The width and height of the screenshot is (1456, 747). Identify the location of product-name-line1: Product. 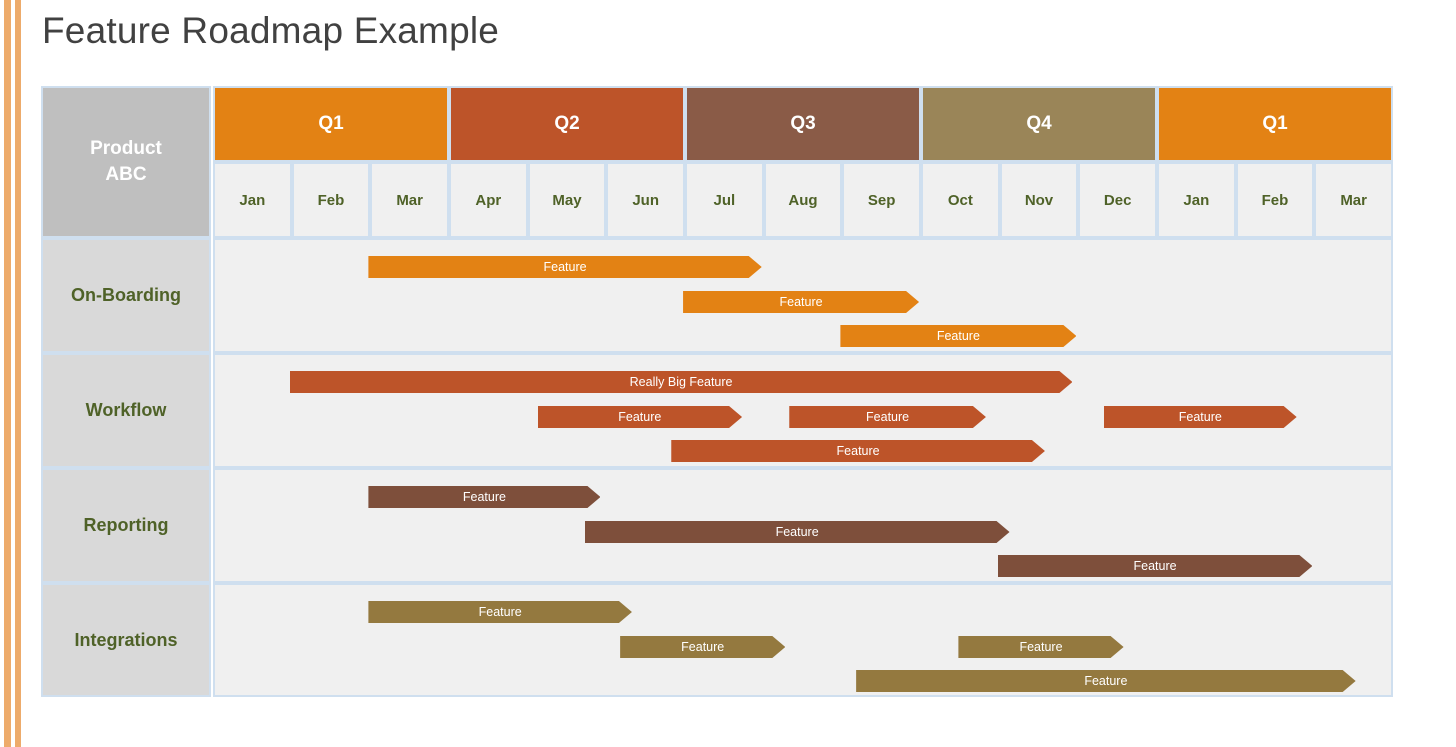
(126, 149).